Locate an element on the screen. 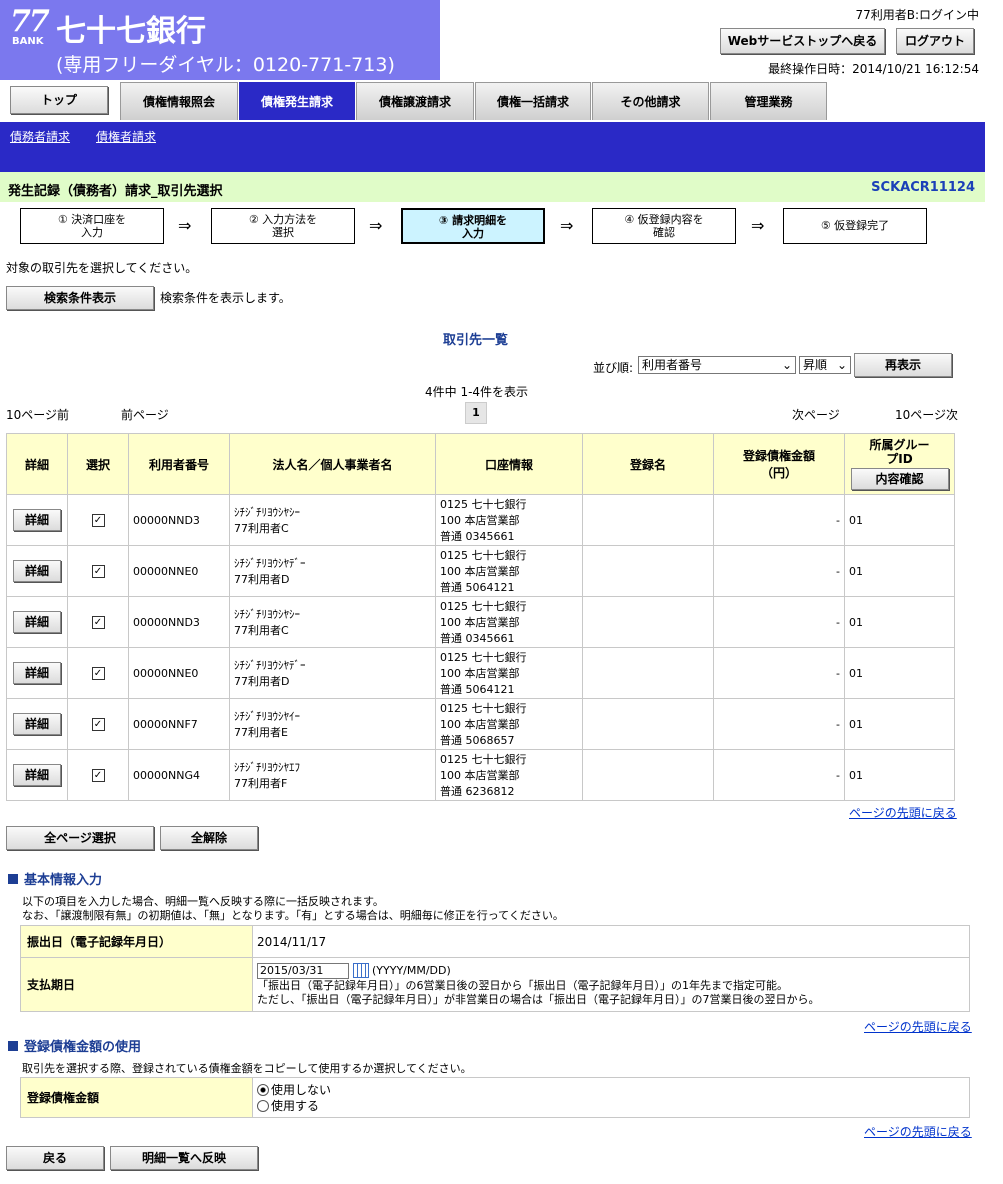 The image size is (1003, 1184). amount-use-heading: 登録債権金額の使用 is located at coordinates (74, 1045).